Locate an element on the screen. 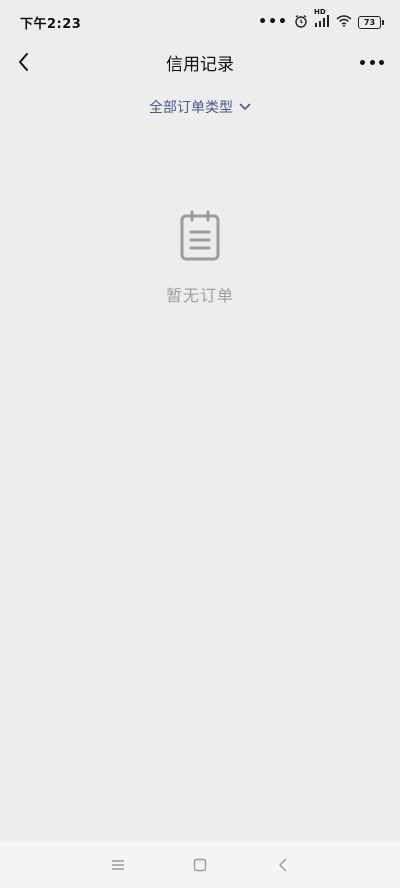 The image size is (400, 888). signal-icon: HD is located at coordinates (322, 19).